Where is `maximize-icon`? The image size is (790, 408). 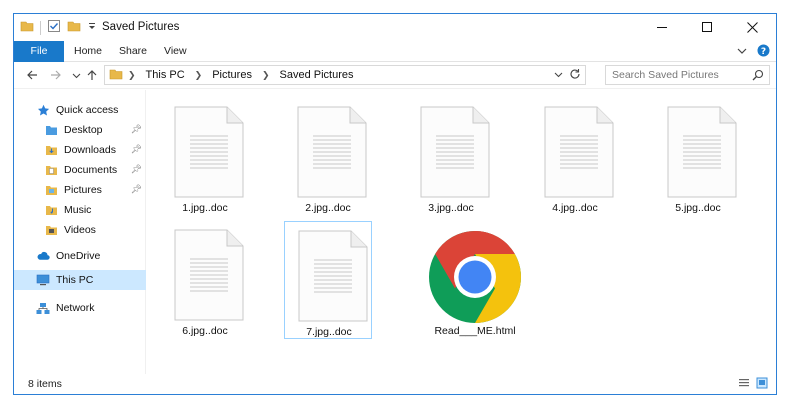
maximize-icon is located at coordinates (707, 27).